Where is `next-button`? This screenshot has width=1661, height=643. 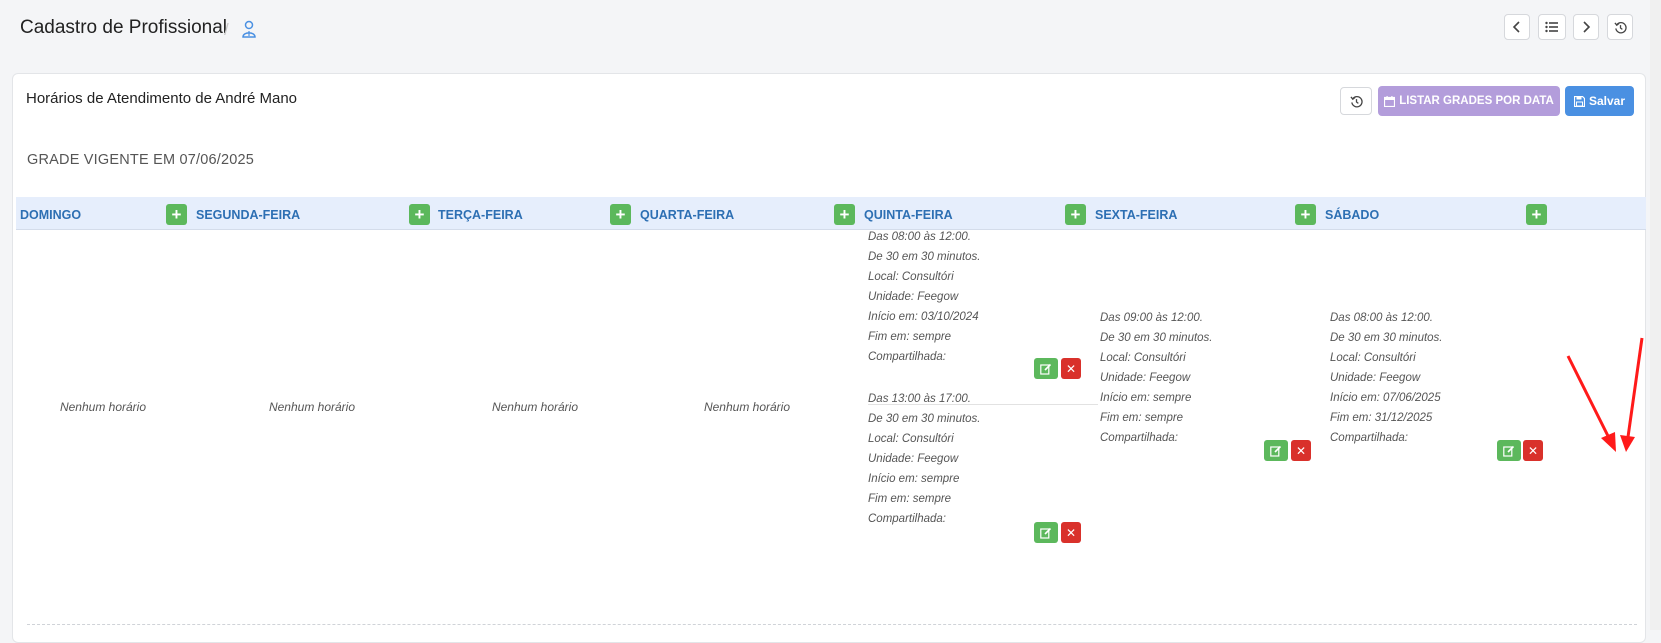 next-button is located at coordinates (1586, 27).